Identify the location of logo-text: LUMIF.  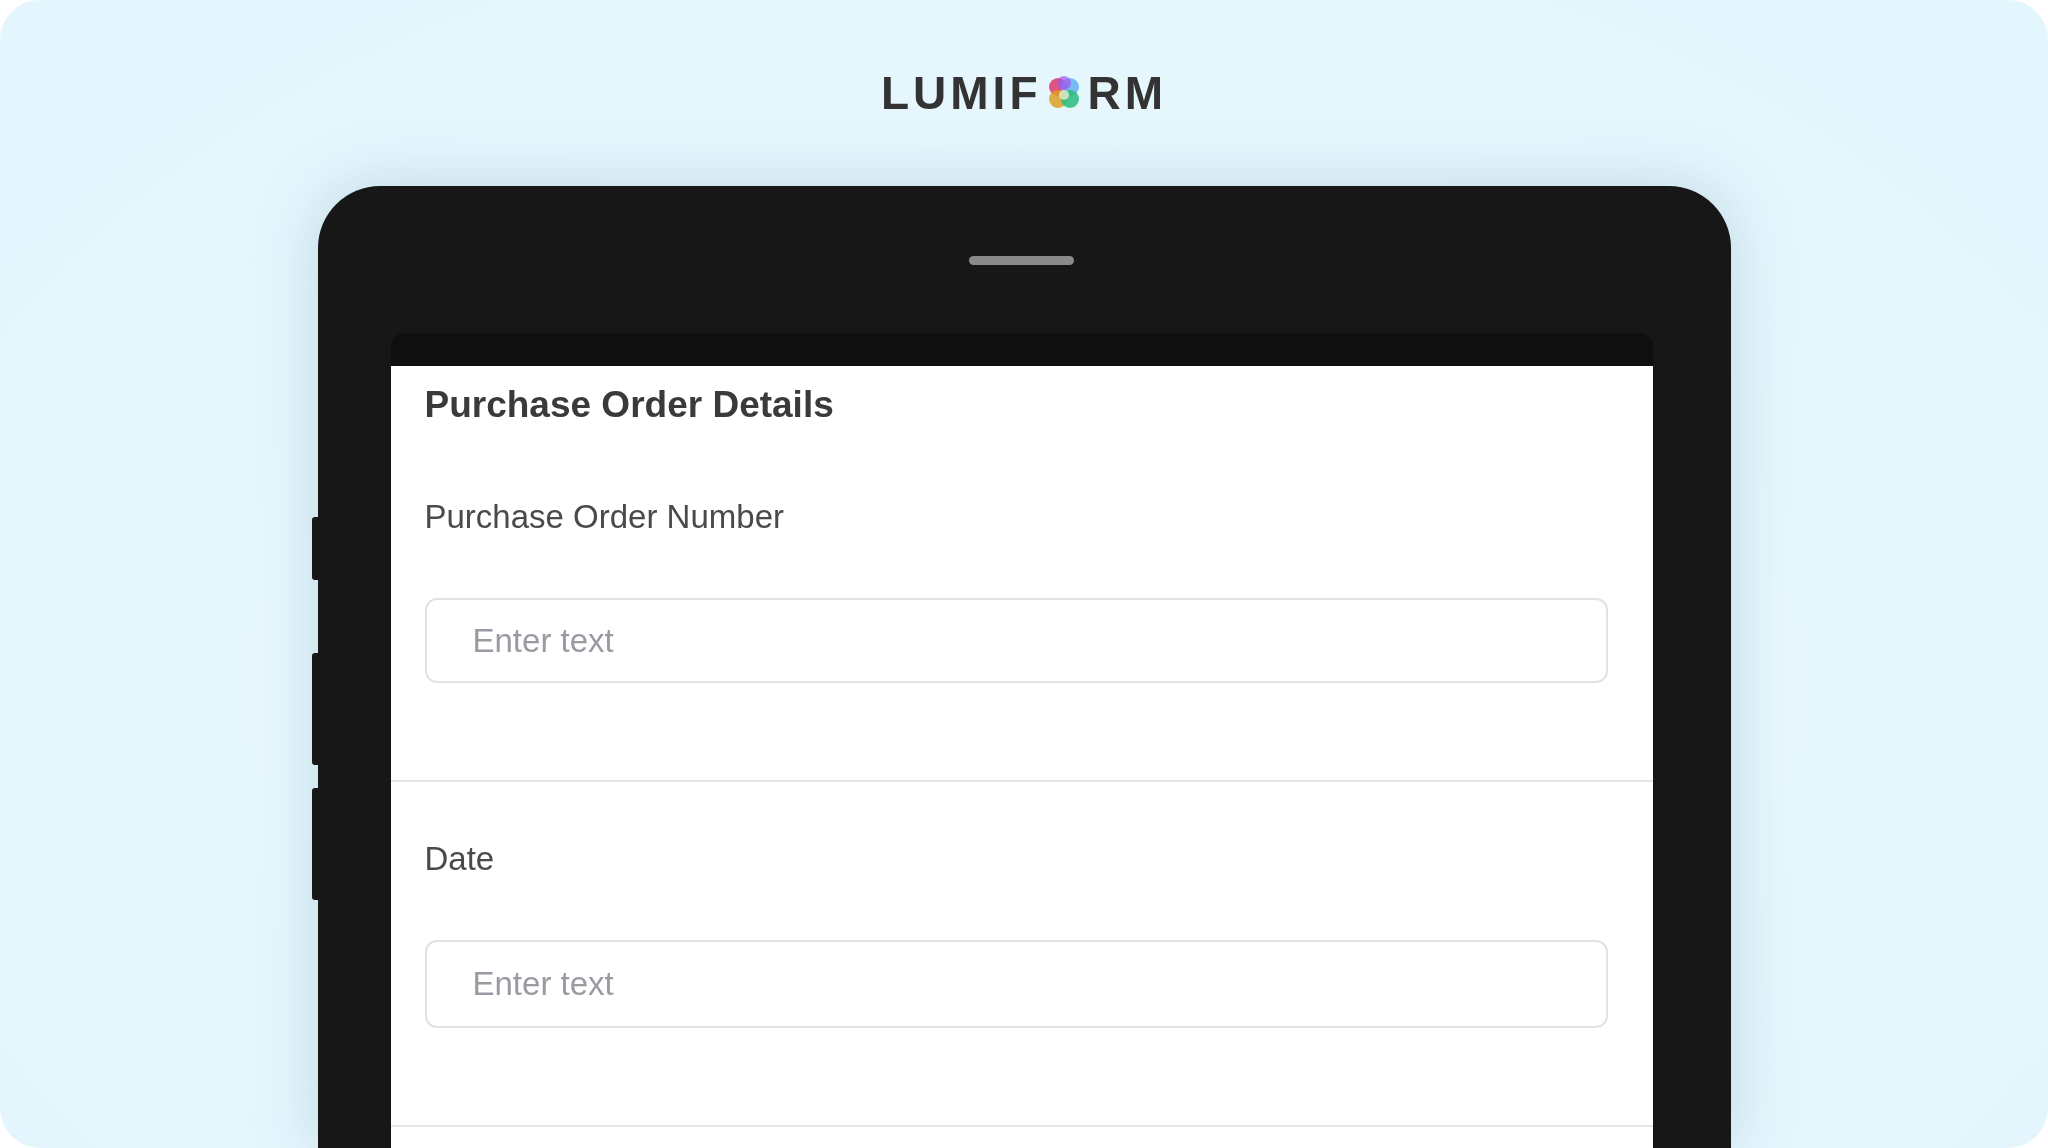
(961, 92).